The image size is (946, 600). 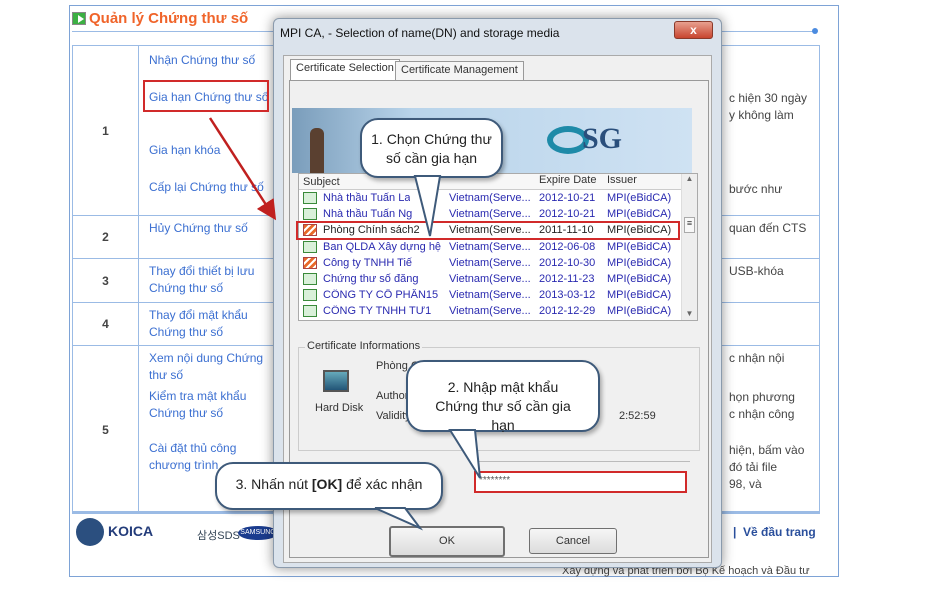 I want to click on desc-text: c nhận công, so click(x=762, y=414).